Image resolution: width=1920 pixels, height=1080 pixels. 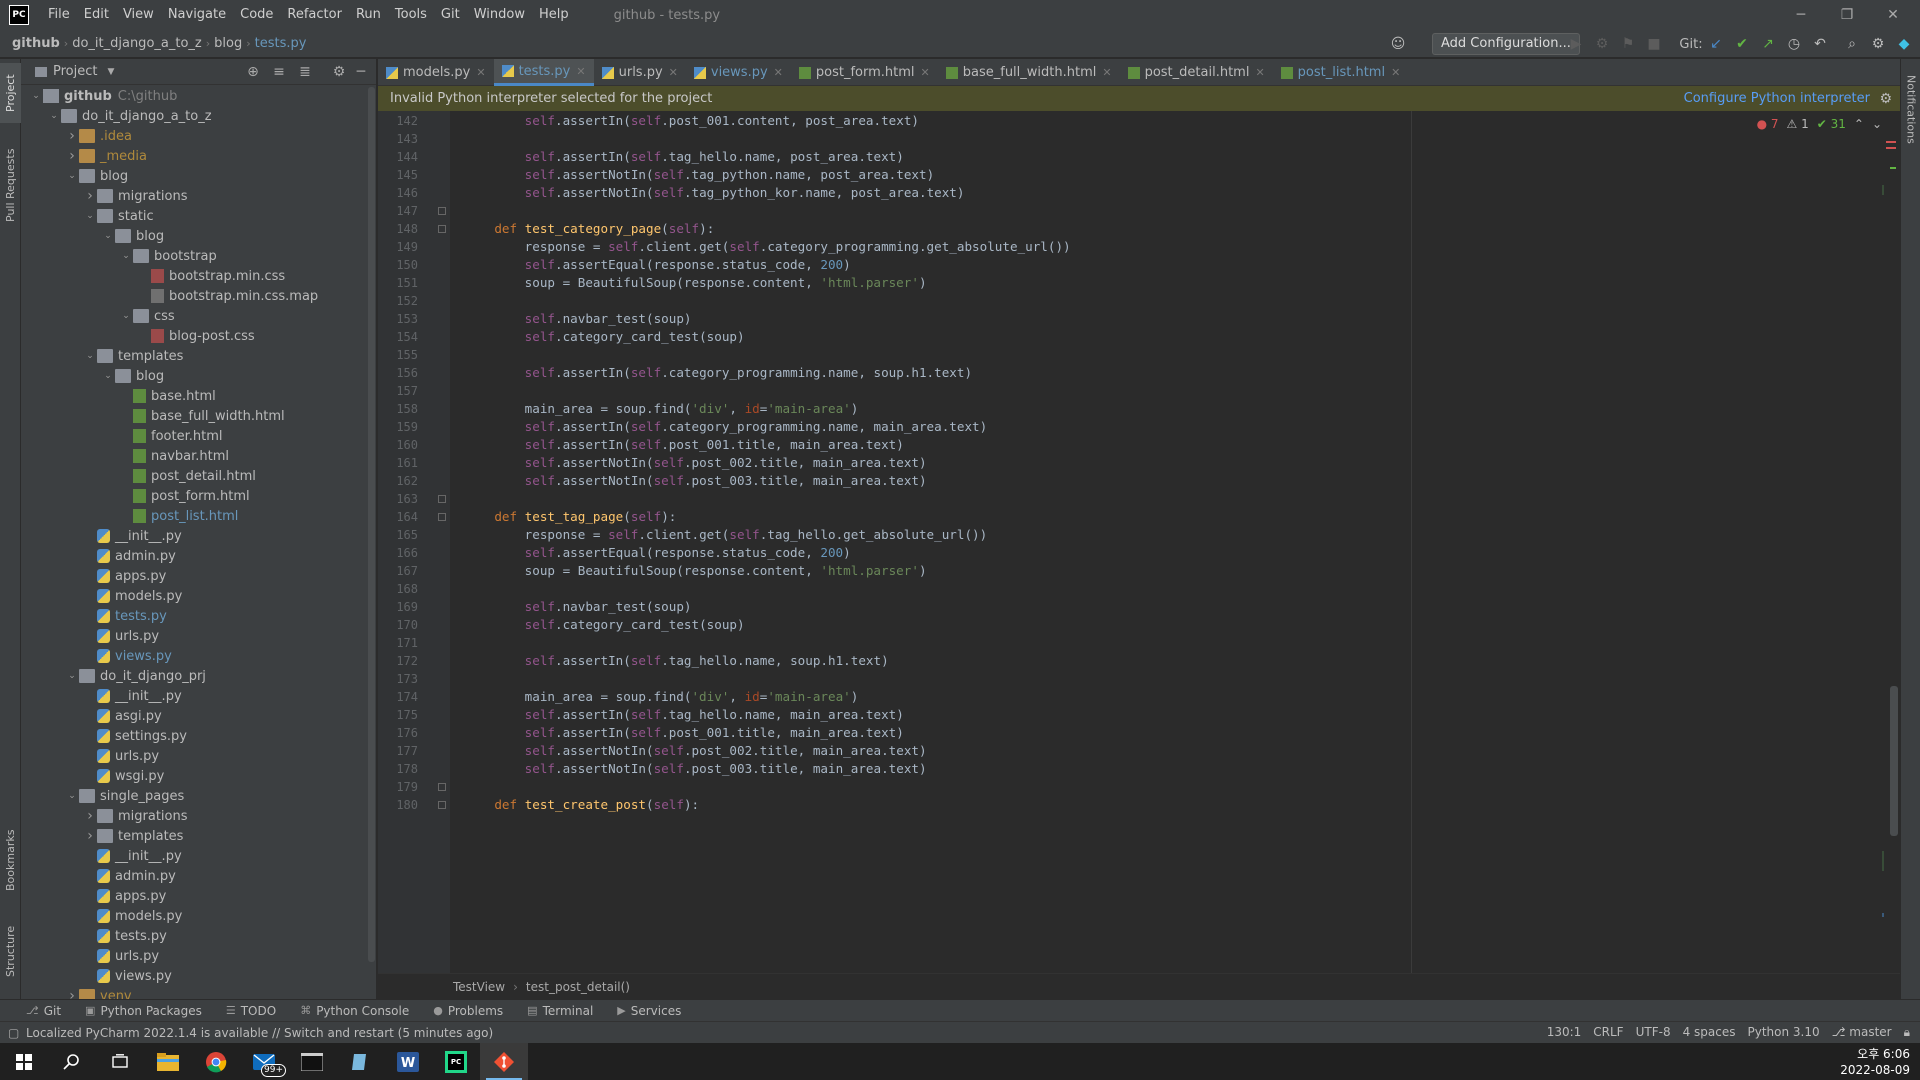 What do you see at coordinates (1768, 44) in the screenshot?
I see `git-push-icon: ↗` at bounding box center [1768, 44].